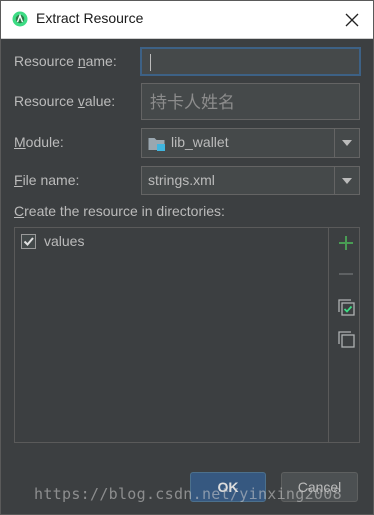 The width and height of the screenshot is (374, 515). What do you see at coordinates (150, 62) in the screenshot?
I see `text-caret` at bounding box center [150, 62].